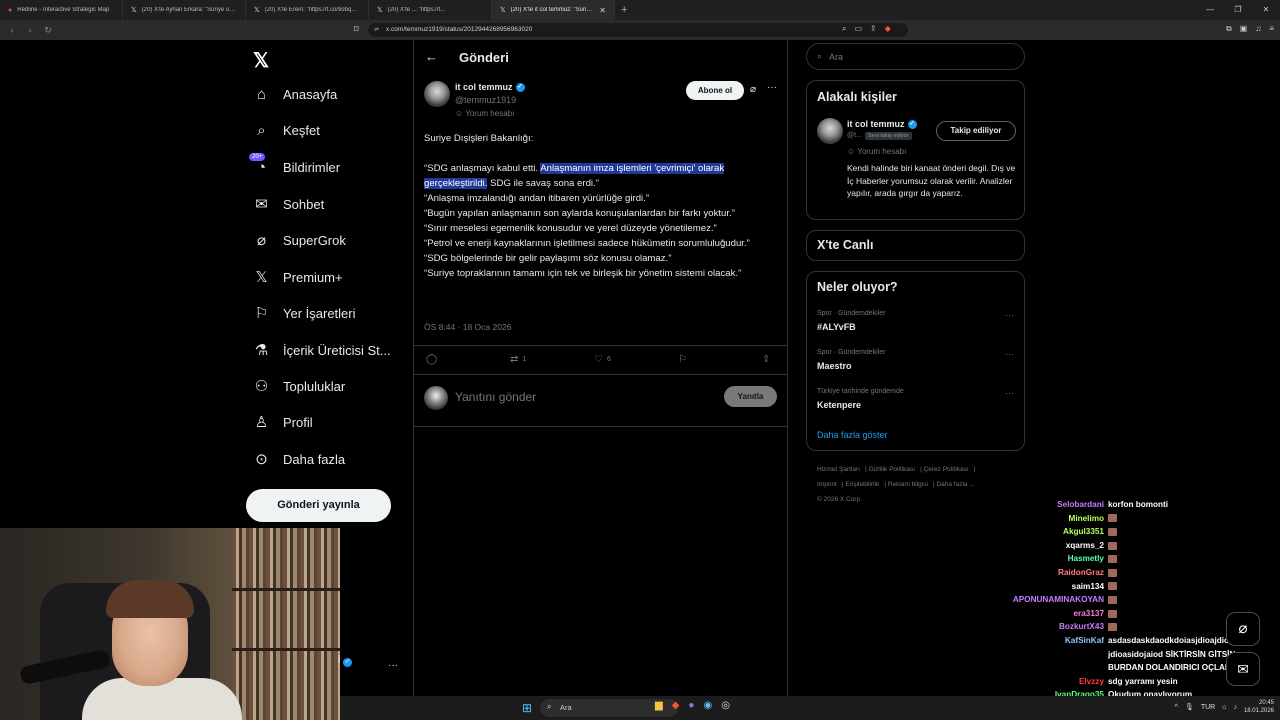 This screenshot has height=720, width=1280. I want to click on close-tab-icon: ✕, so click(602, 10).